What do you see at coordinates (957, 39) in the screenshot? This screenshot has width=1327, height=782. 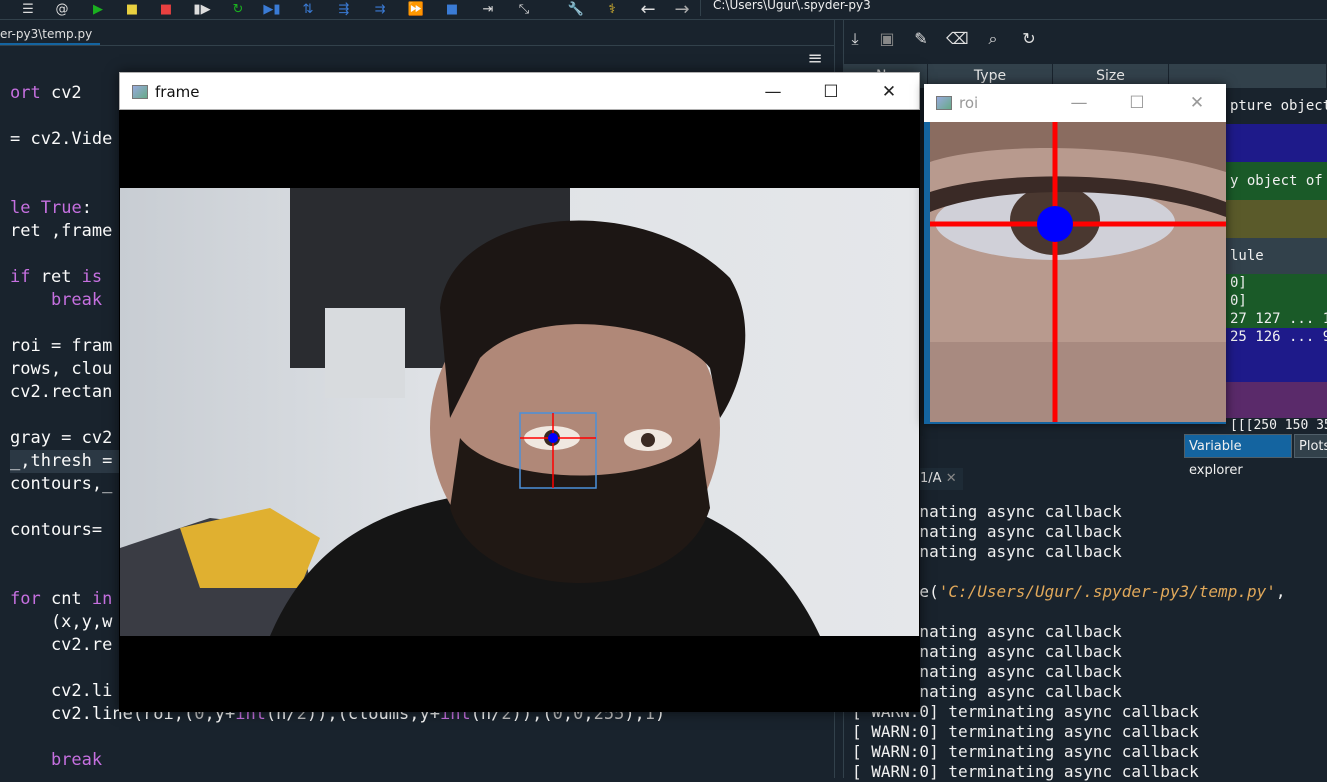 I see `eraser-icon: ⌫` at bounding box center [957, 39].